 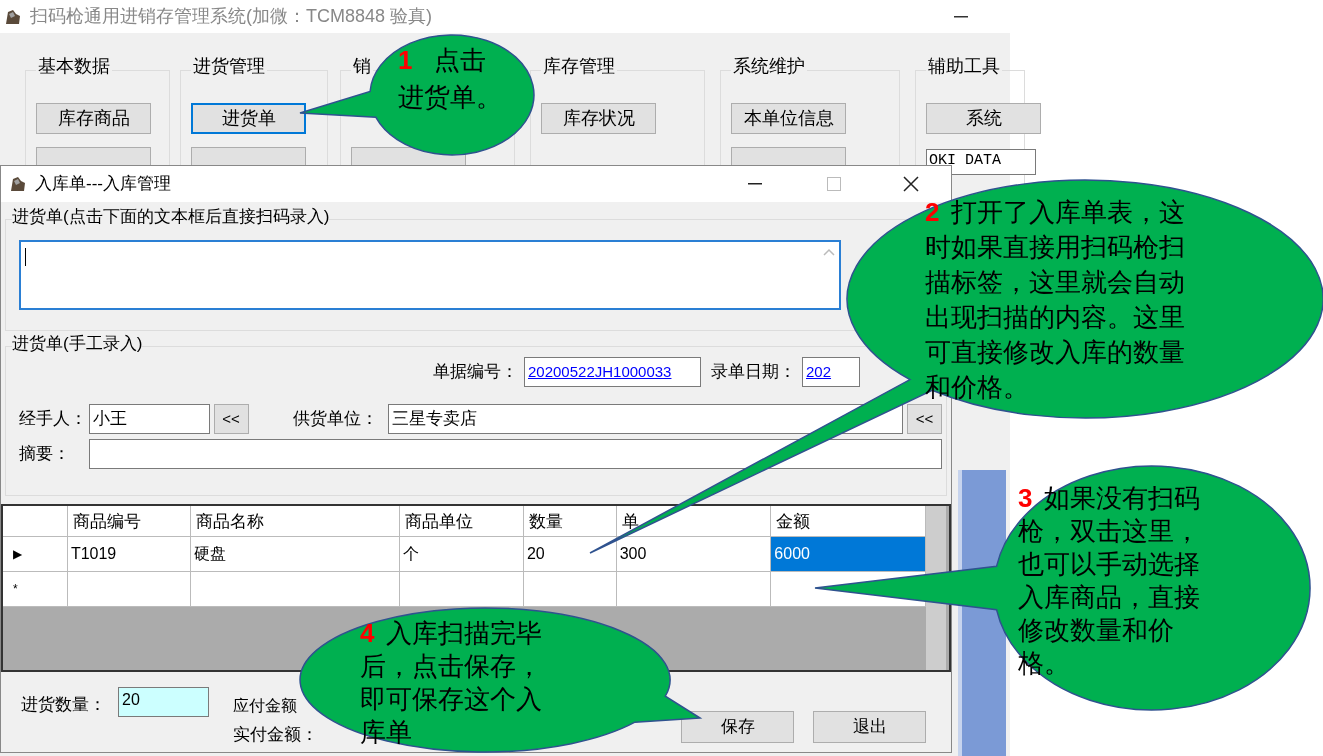 I want to click on exit-button: 退出, so click(x=869, y=727).